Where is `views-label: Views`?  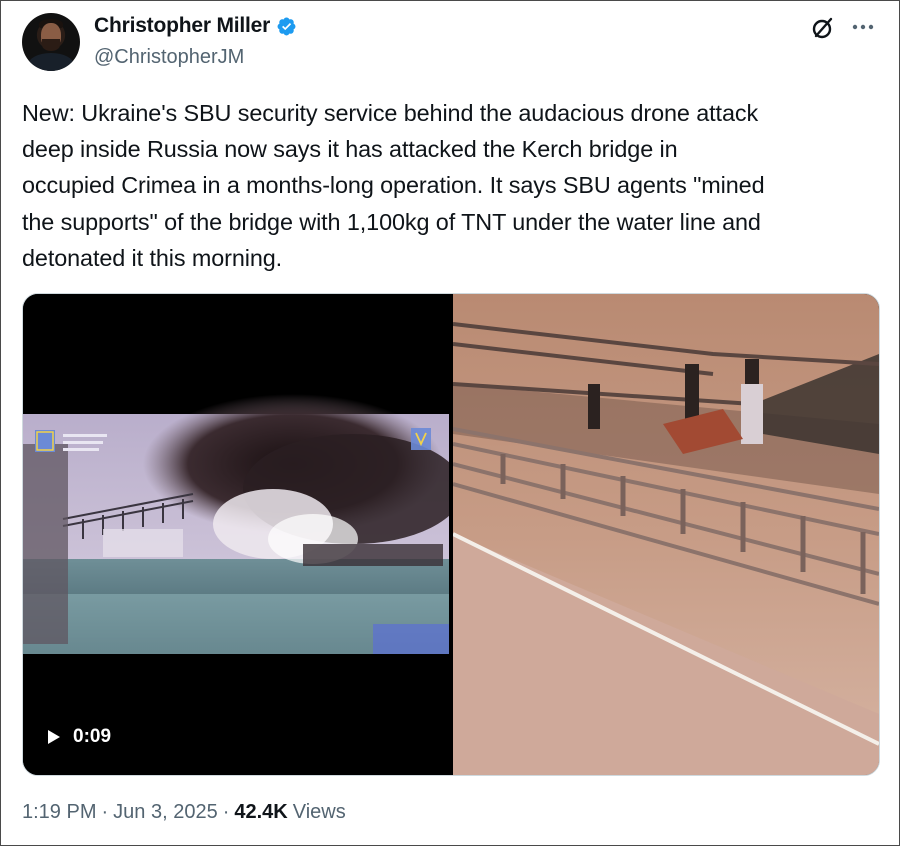 views-label: Views is located at coordinates (319, 812).